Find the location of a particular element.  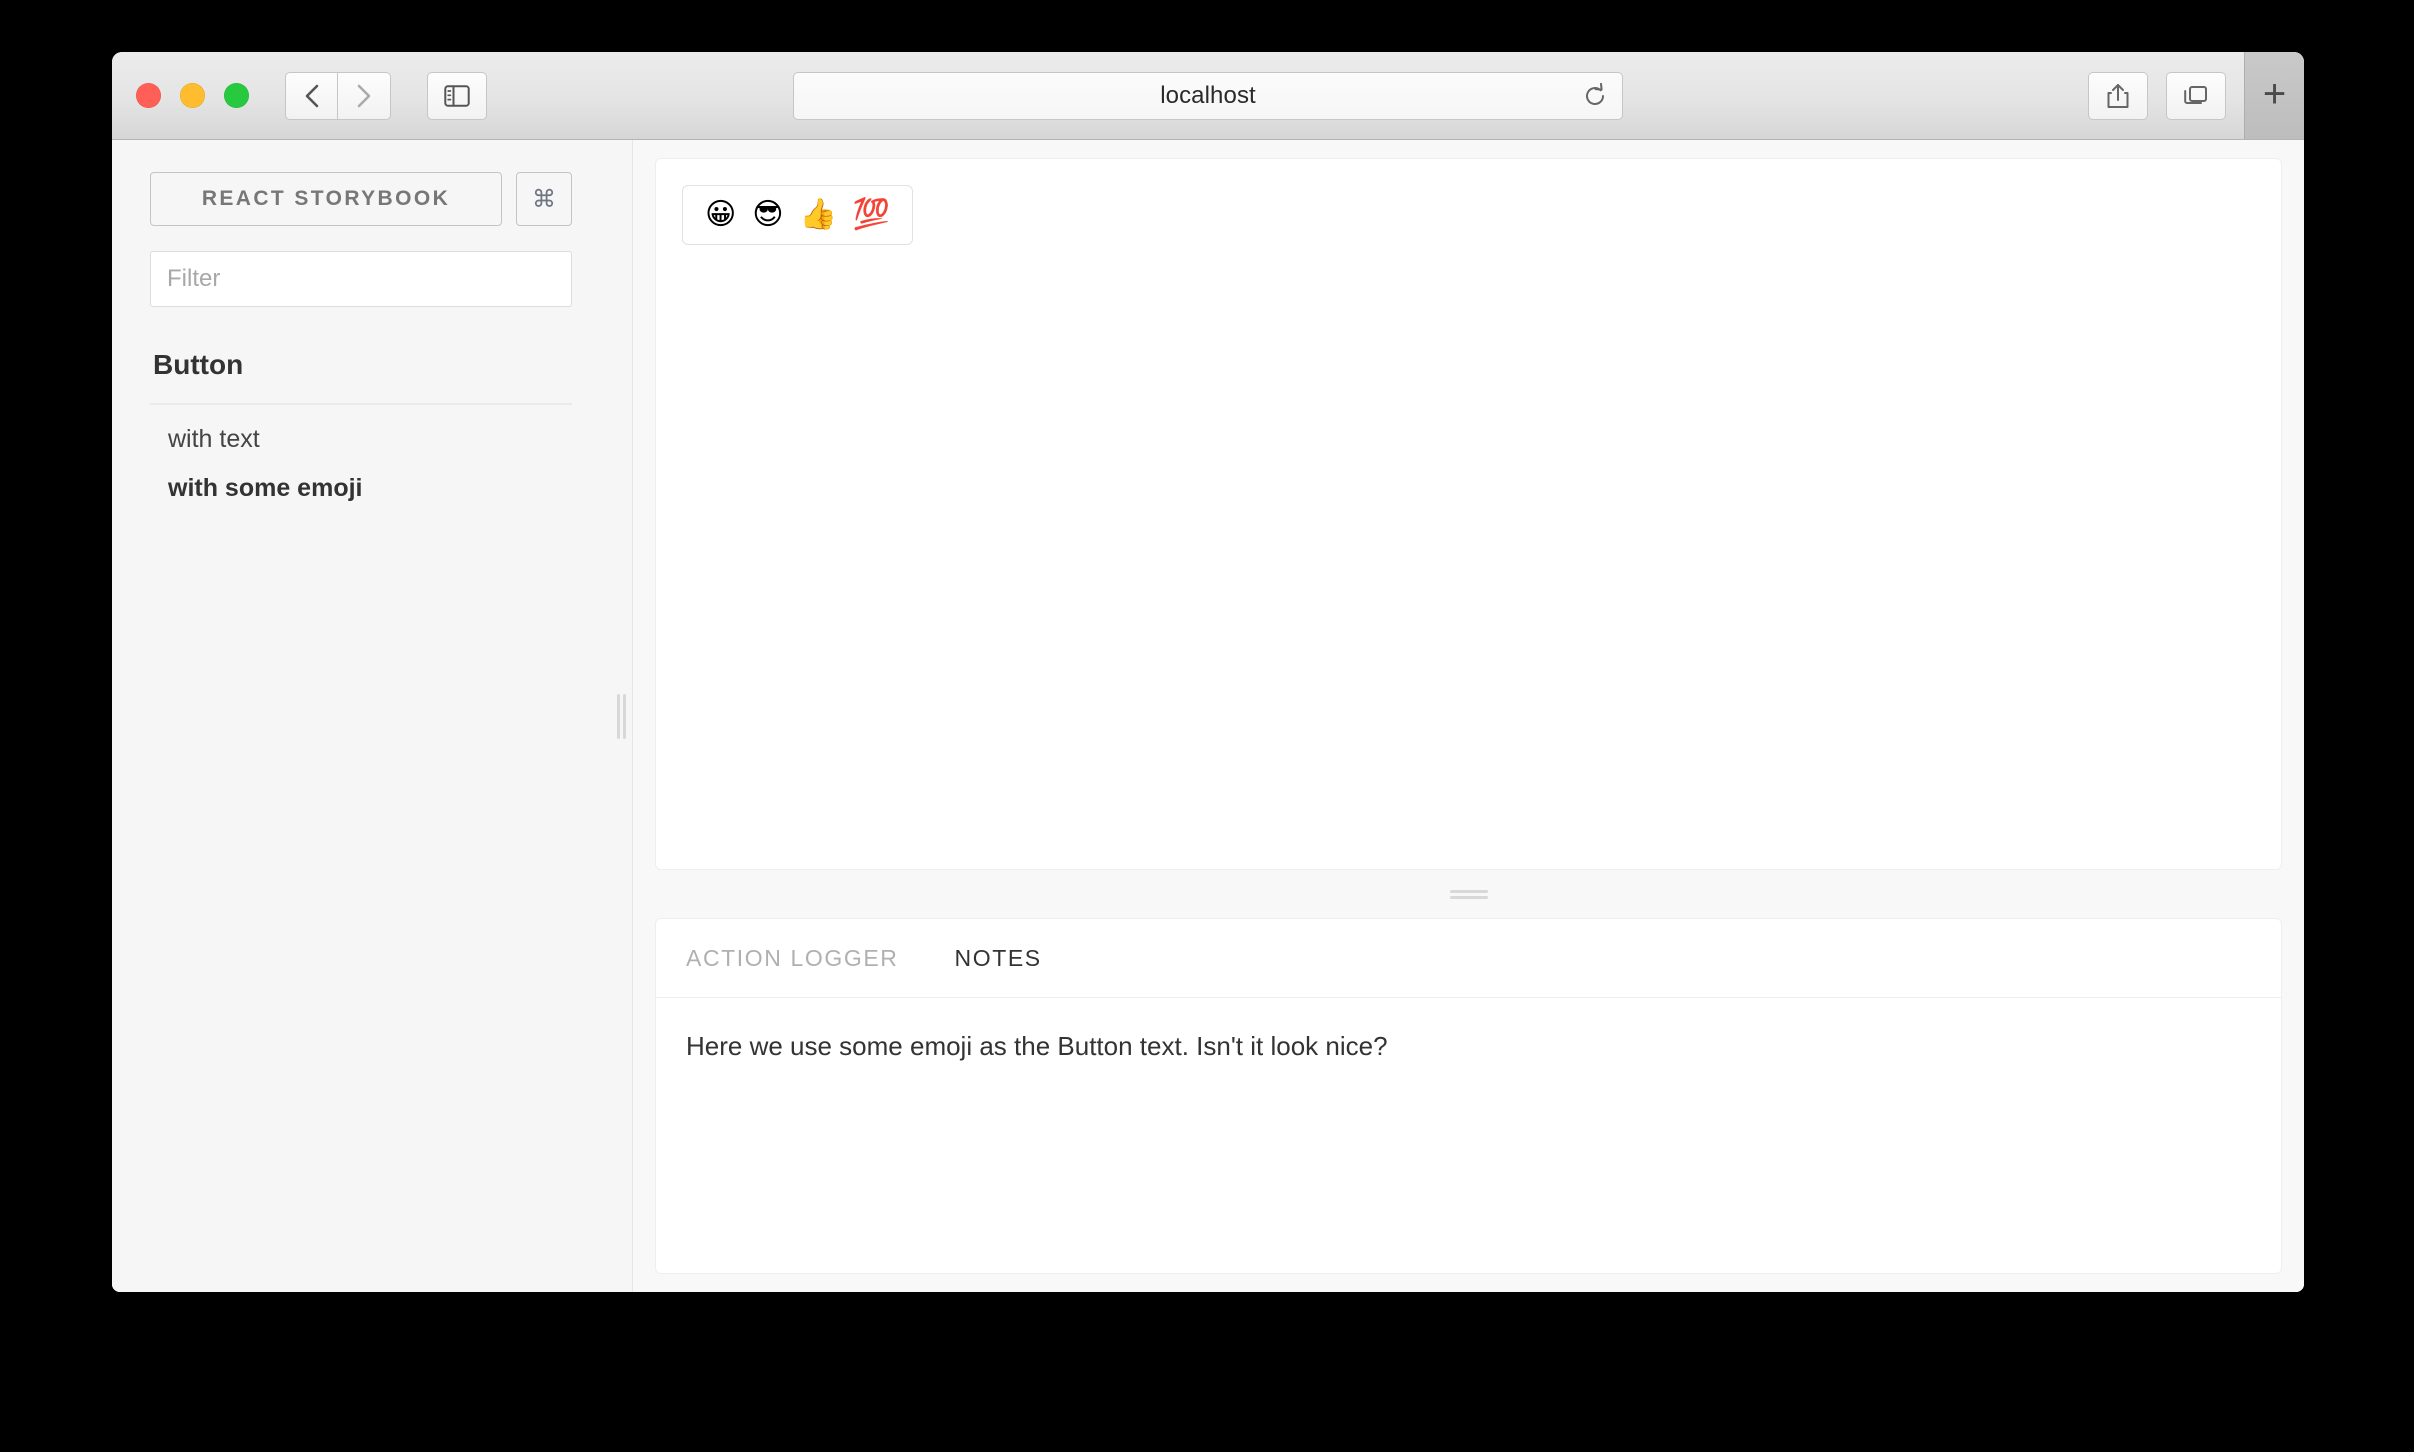

sidebar-header: REACT STORYBOOK ⌘ is located at coordinates (361, 199).